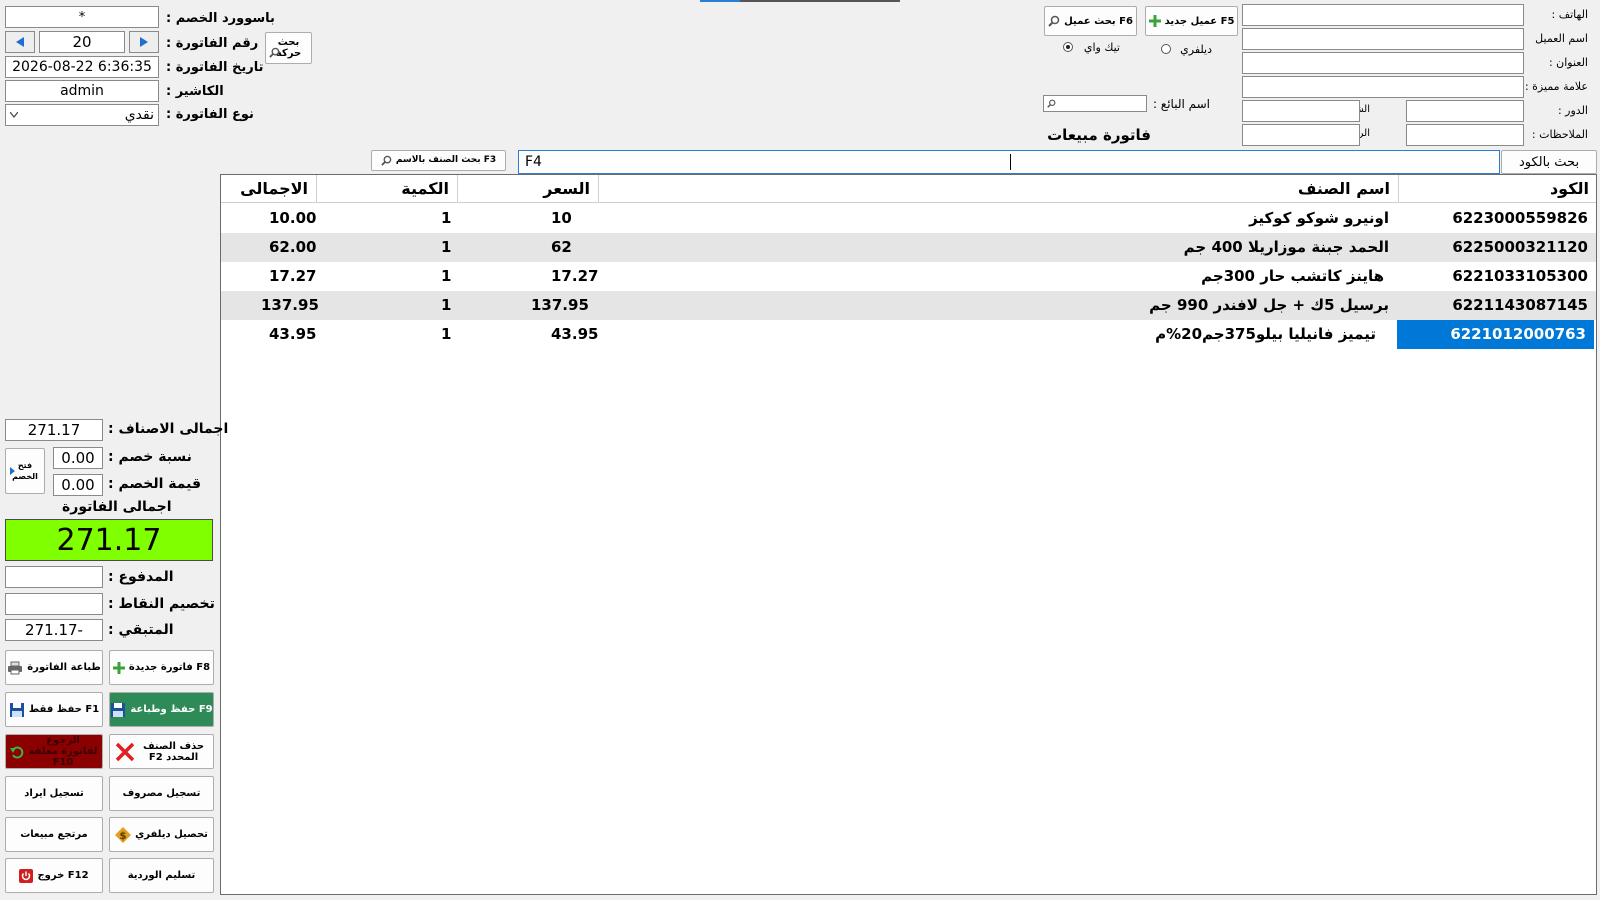  What do you see at coordinates (1569, 14) in the screenshot?
I see `phone-label: الهاتف :` at bounding box center [1569, 14].